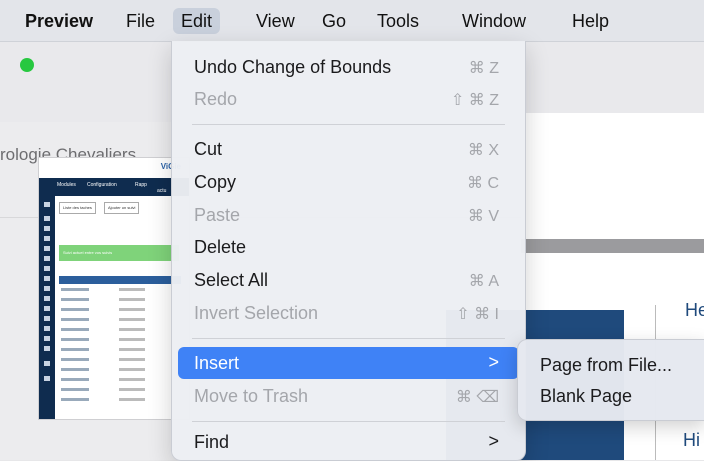  Describe the element at coordinates (334, 21) in the screenshot. I see `menu-go: Go` at that location.